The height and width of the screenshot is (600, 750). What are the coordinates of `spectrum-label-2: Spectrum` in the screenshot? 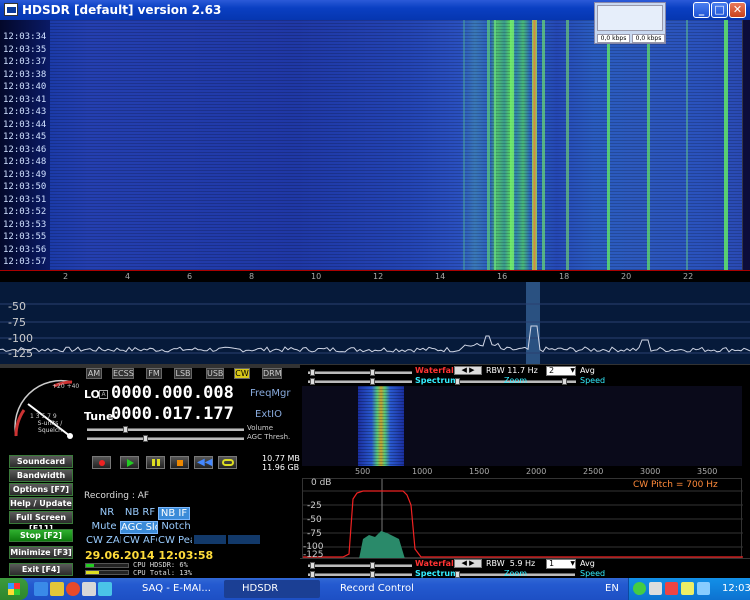 It's located at (437, 573).